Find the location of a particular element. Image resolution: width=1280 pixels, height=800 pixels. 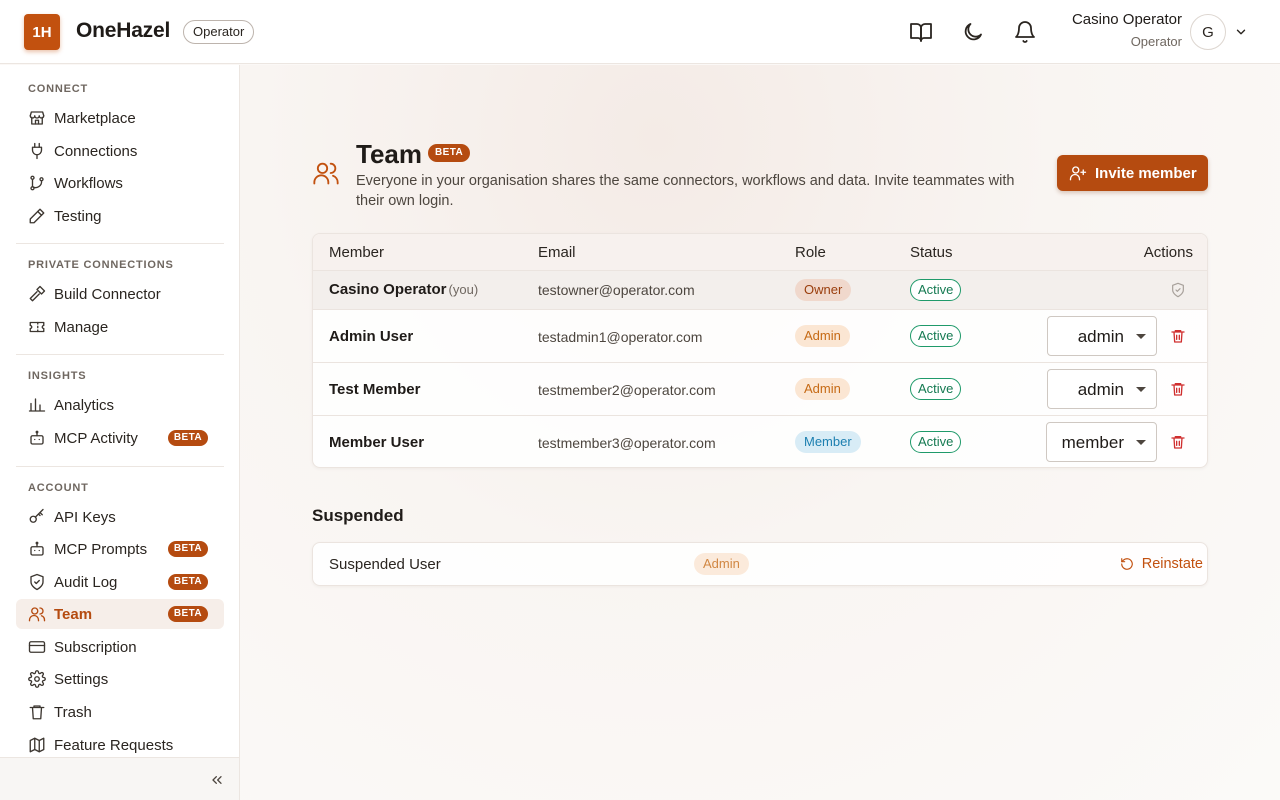

sidebar-item-build-connector: Build Connector is located at coordinates (120, 294).